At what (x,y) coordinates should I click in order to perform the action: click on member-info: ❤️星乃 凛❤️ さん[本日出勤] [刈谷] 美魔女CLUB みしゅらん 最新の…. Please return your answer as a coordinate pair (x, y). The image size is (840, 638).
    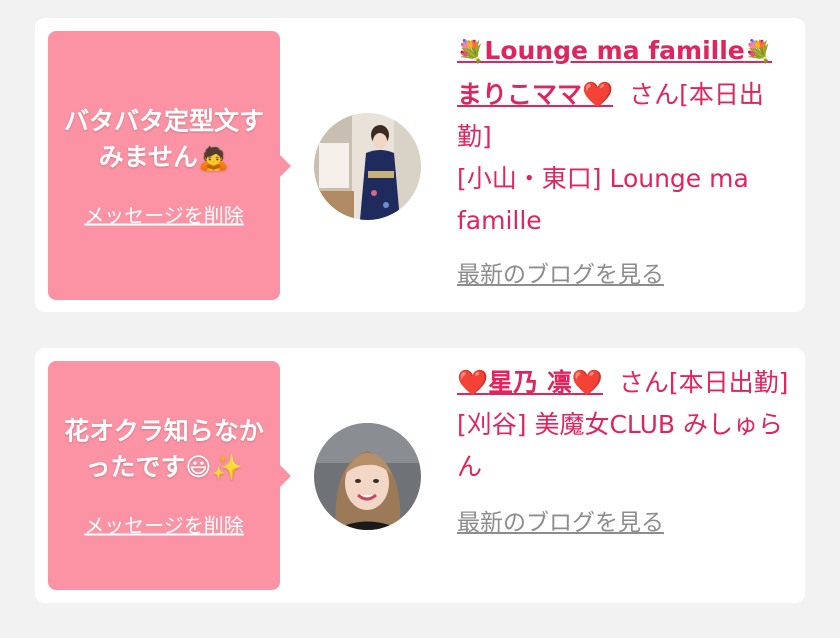
    Looking at the image, I should click on (626, 453).